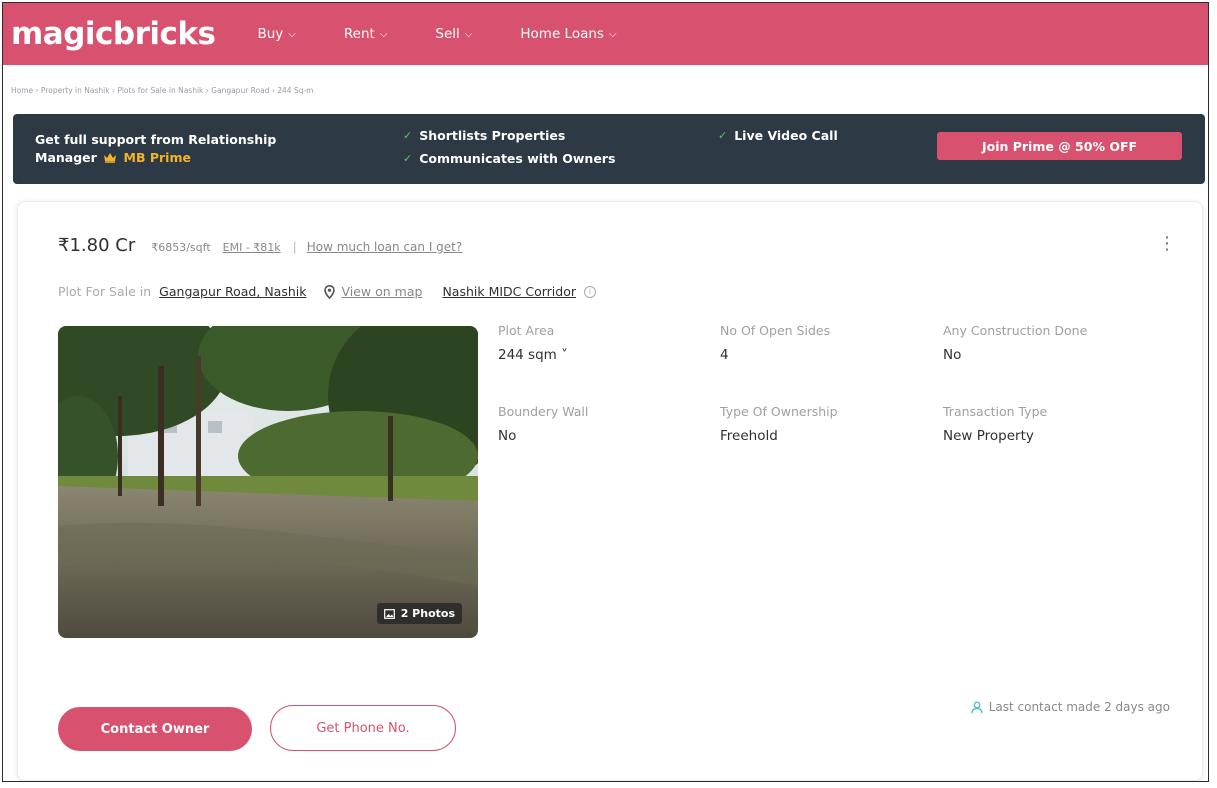  Describe the element at coordinates (105, 291) in the screenshot. I see `location-prefix: Plot For Sale in` at that location.